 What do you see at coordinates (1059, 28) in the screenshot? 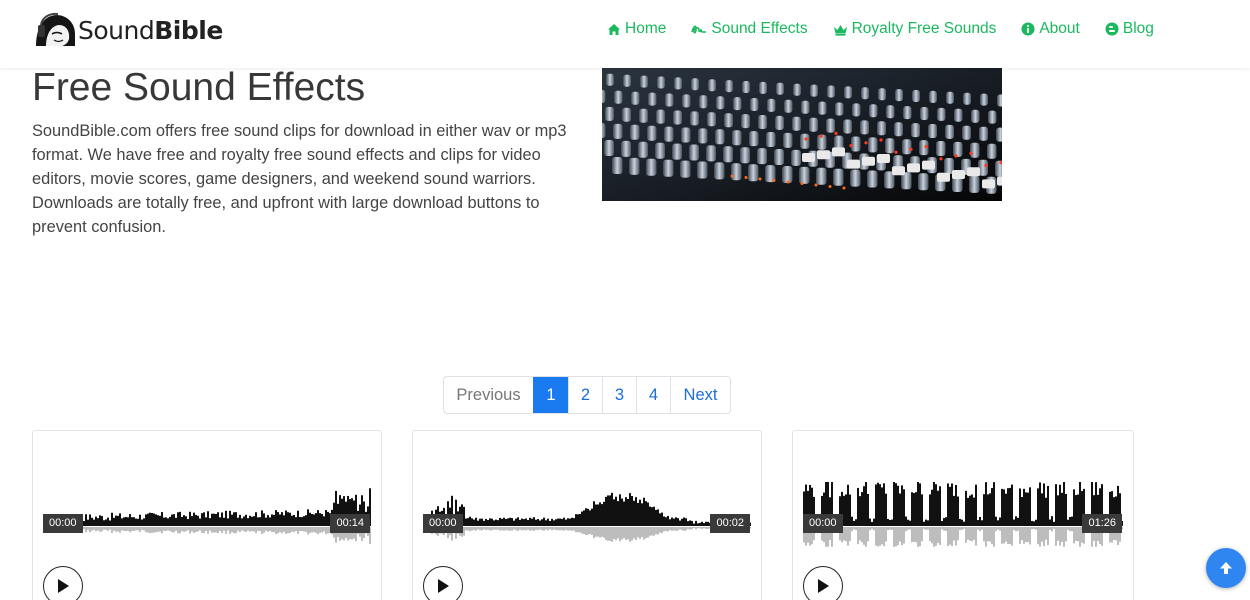
I see `nav-about-label: About` at bounding box center [1059, 28].